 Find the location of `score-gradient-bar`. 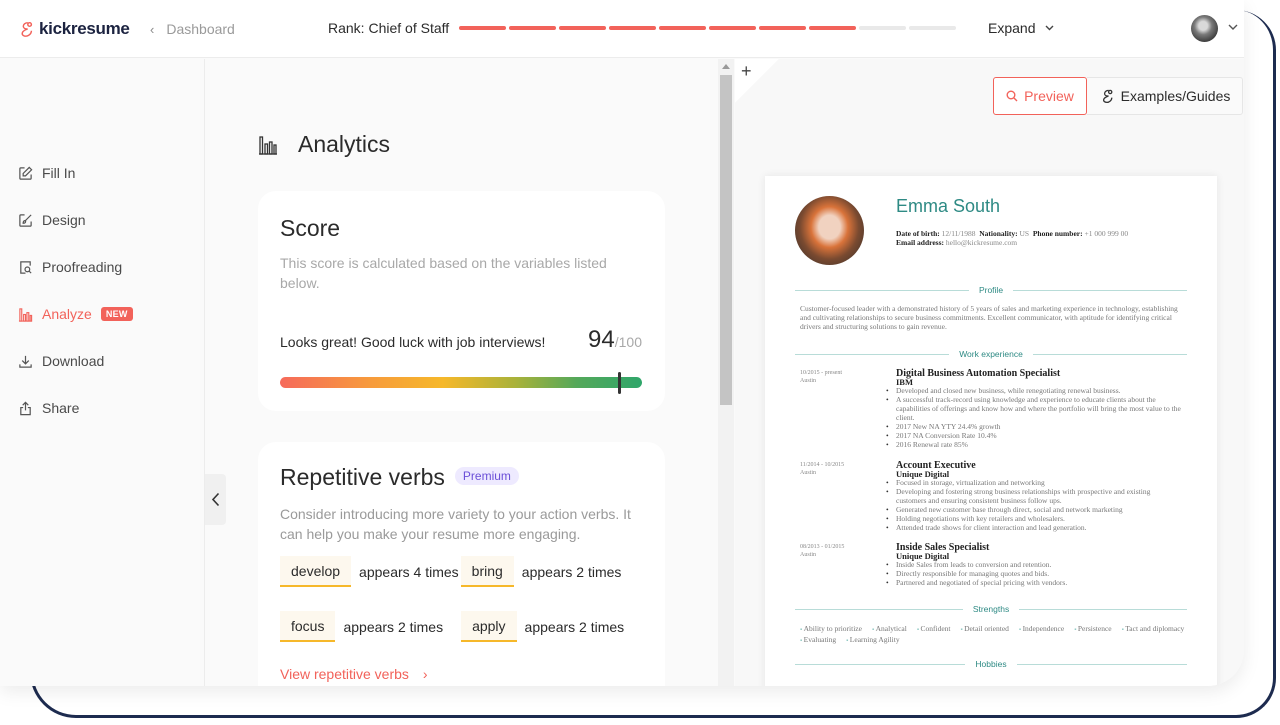

score-gradient-bar is located at coordinates (461, 383).